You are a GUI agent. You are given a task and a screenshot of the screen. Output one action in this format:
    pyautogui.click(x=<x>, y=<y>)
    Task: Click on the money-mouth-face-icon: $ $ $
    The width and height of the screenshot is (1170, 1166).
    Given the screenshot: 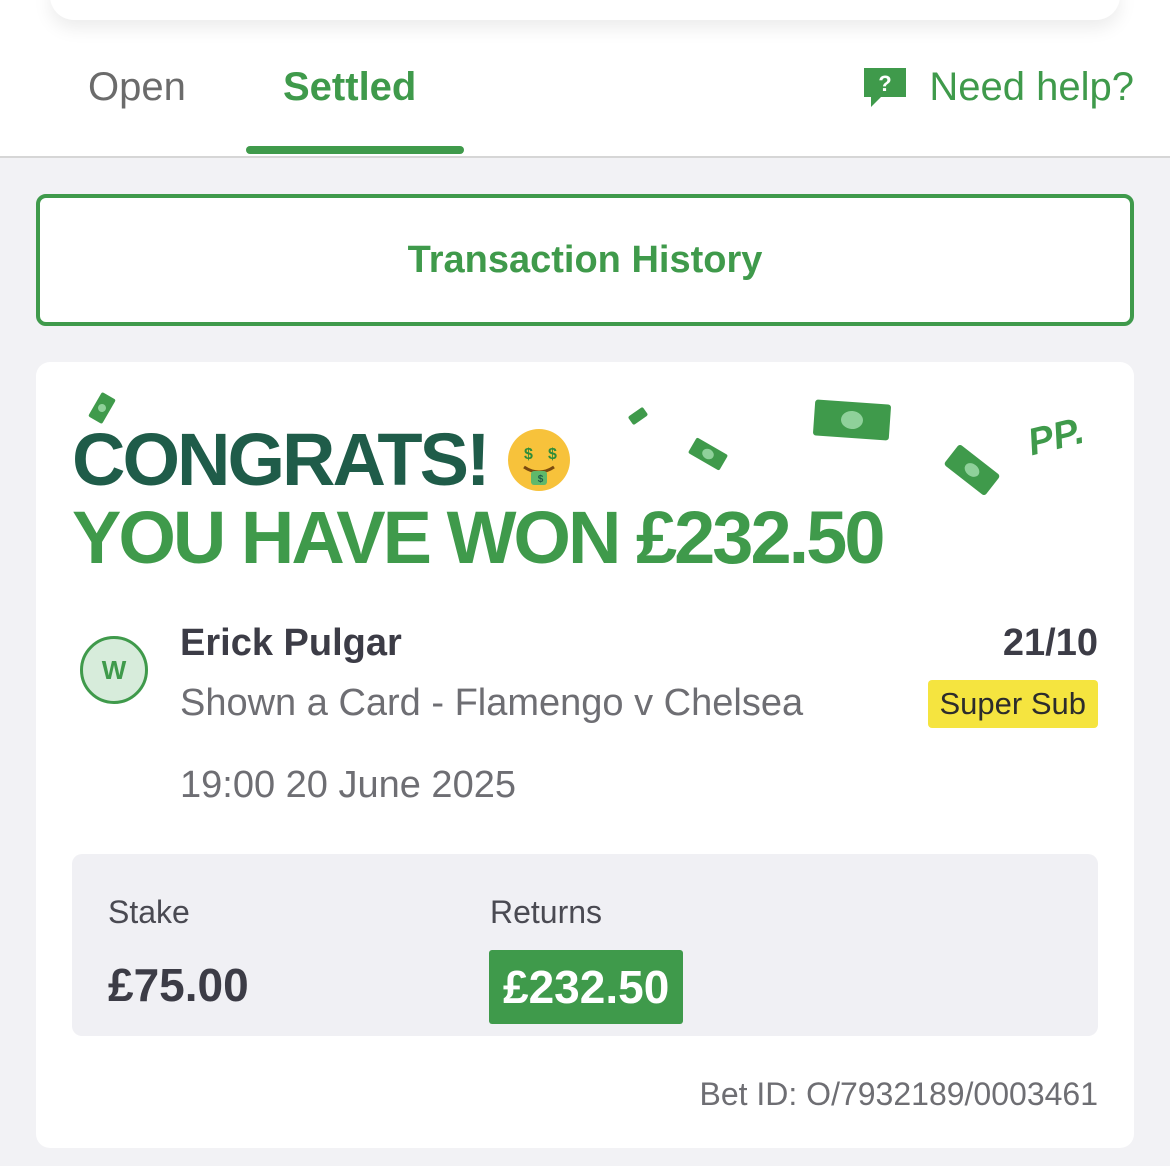 What is the action you would take?
    pyautogui.click(x=538, y=460)
    